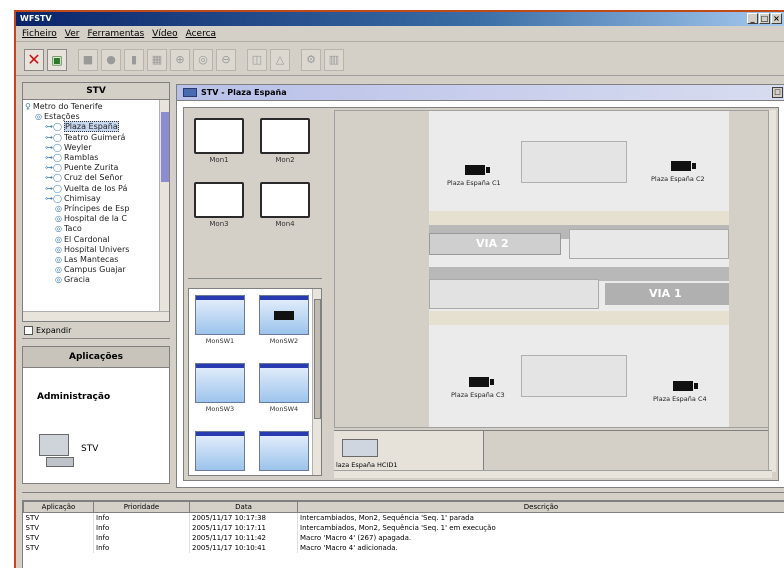 This screenshot has width=784, height=568. What do you see at coordinates (243, 507) in the screenshot?
I see `column-header: Data` at bounding box center [243, 507].